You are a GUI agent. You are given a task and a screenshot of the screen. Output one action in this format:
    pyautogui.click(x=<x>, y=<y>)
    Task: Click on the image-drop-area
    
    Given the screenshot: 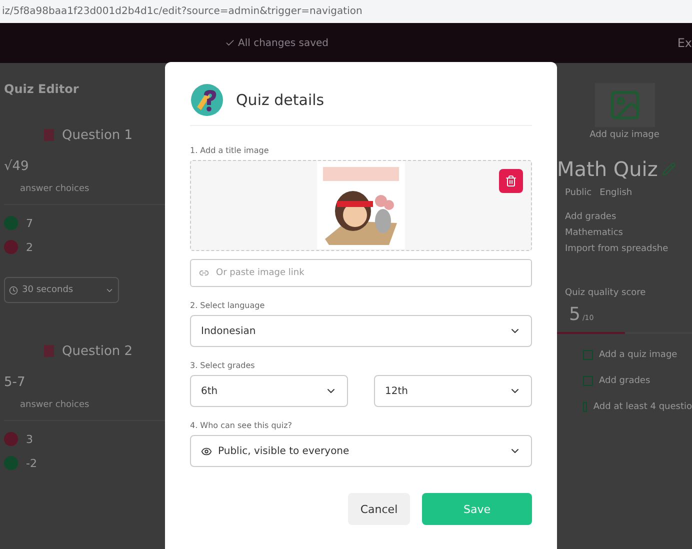 What is the action you would take?
    pyautogui.click(x=361, y=205)
    